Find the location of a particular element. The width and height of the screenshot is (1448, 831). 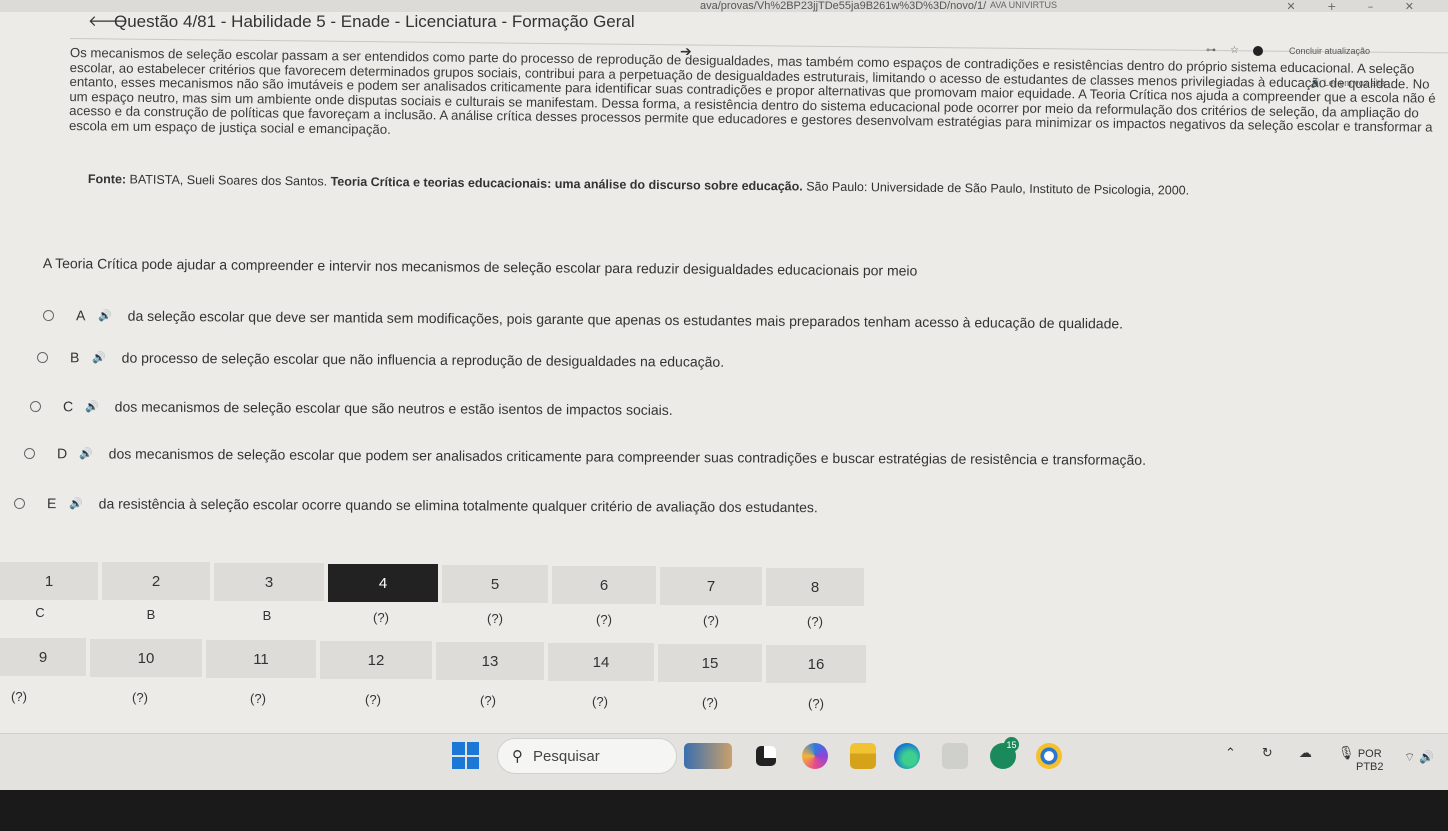

header-actions: ⊶ ☆ Concluir atualização is located at coordinates (1288, 50).